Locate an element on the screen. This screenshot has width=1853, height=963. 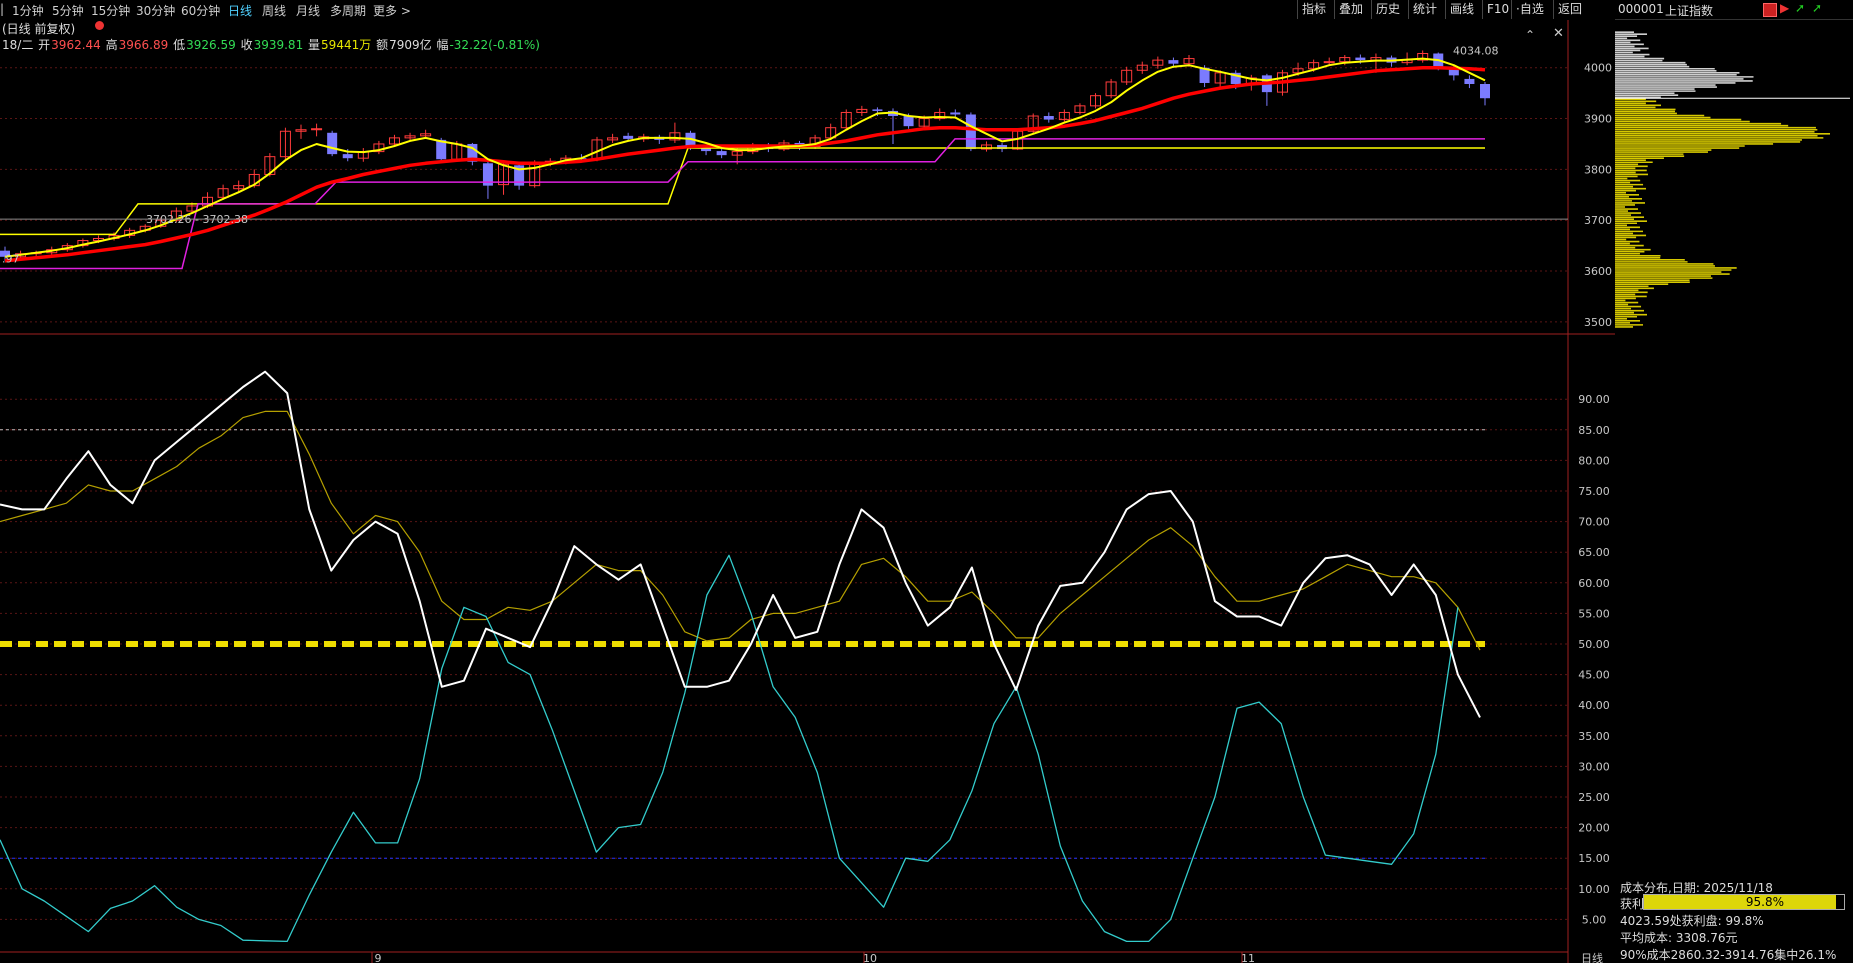
osc-tick-label: 5.00 is located at coordinates (1594, 919).